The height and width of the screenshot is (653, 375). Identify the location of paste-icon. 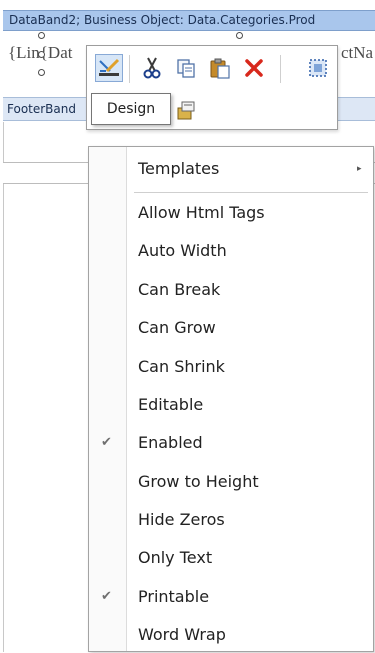
(220, 68).